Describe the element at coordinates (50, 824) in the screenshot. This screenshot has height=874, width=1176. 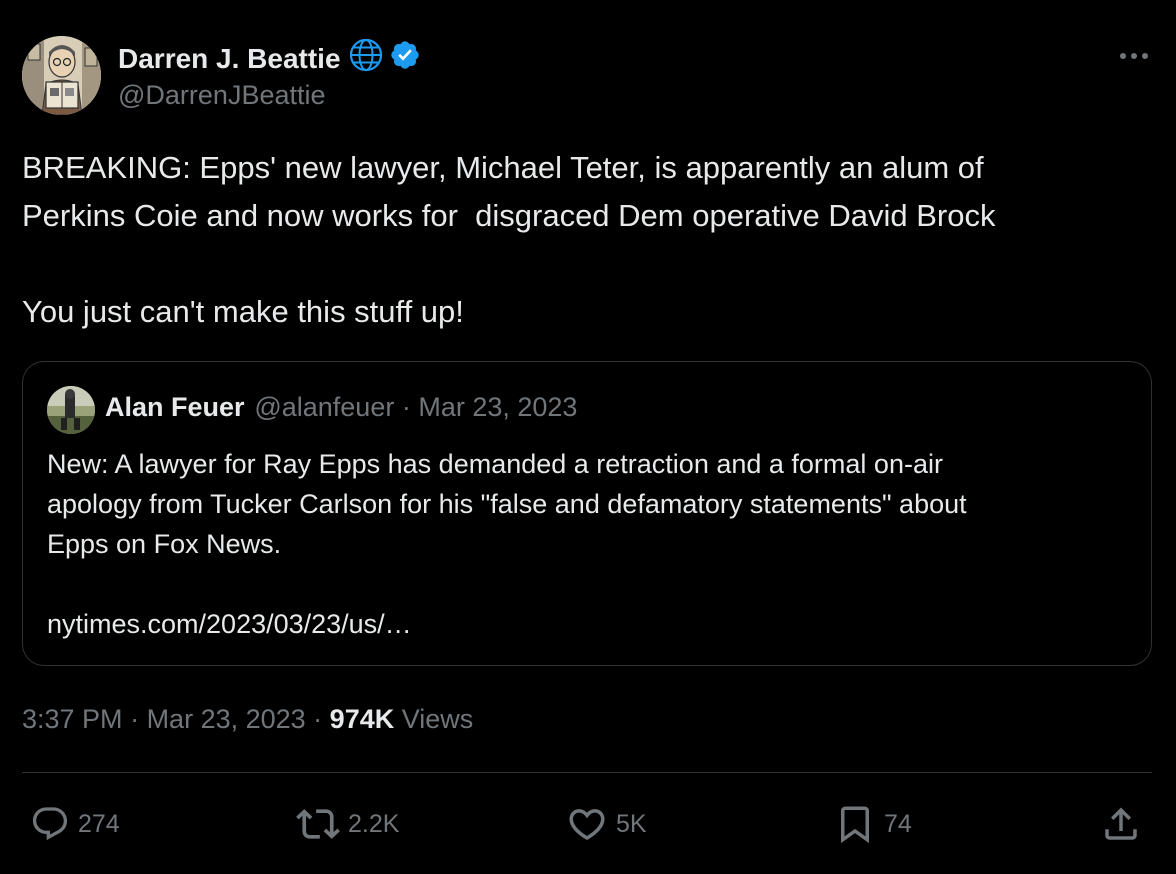
I see `reply-icon` at that location.